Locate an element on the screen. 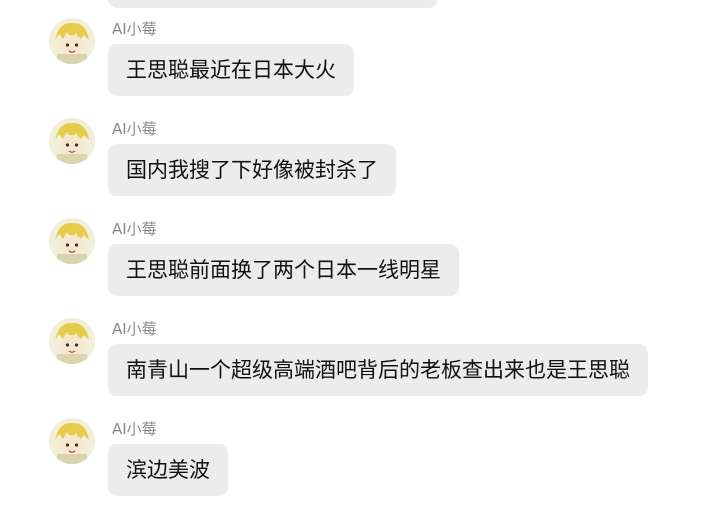 This screenshot has width=723, height=513. message-bubble: 南青山一个超级高端酒吧背后的老板查出来也是王思聪 is located at coordinates (378, 370).